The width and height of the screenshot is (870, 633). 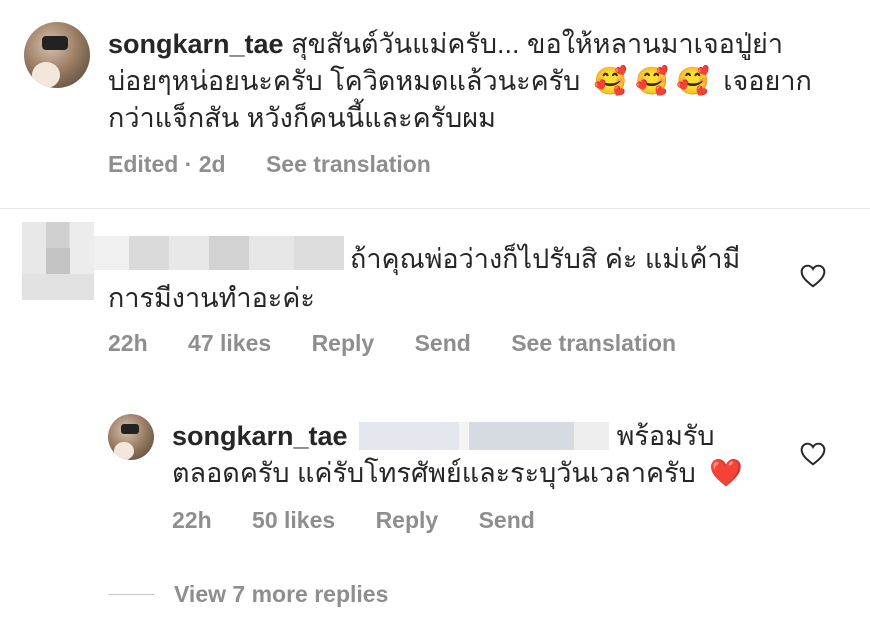 What do you see at coordinates (484, 436) in the screenshot?
I see `blurred-mention` at bounding box center [484, 436].